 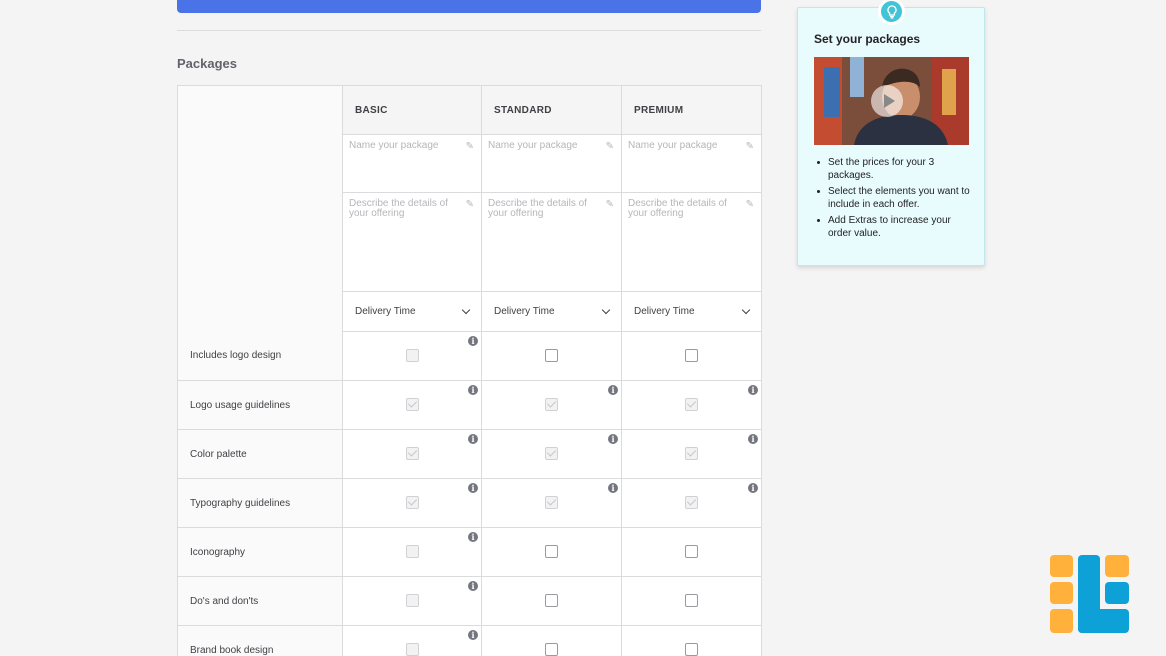 What do you see at coordinates (260, 208) in the screenshot?
I see `table-corner` at bounding box center [260, 208].